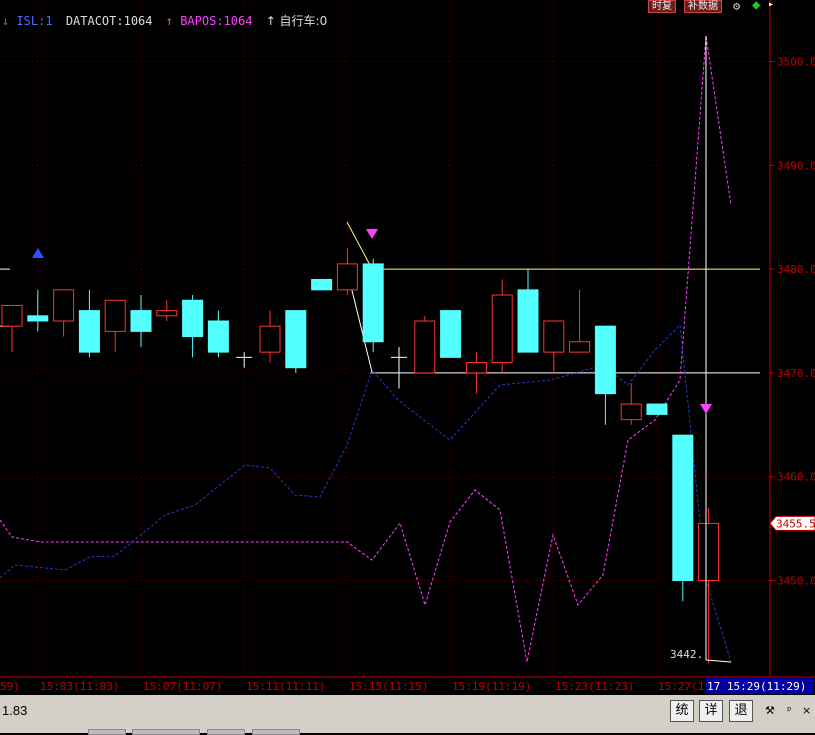  I want to click on price-label: 3470.0, so click(796, 373).